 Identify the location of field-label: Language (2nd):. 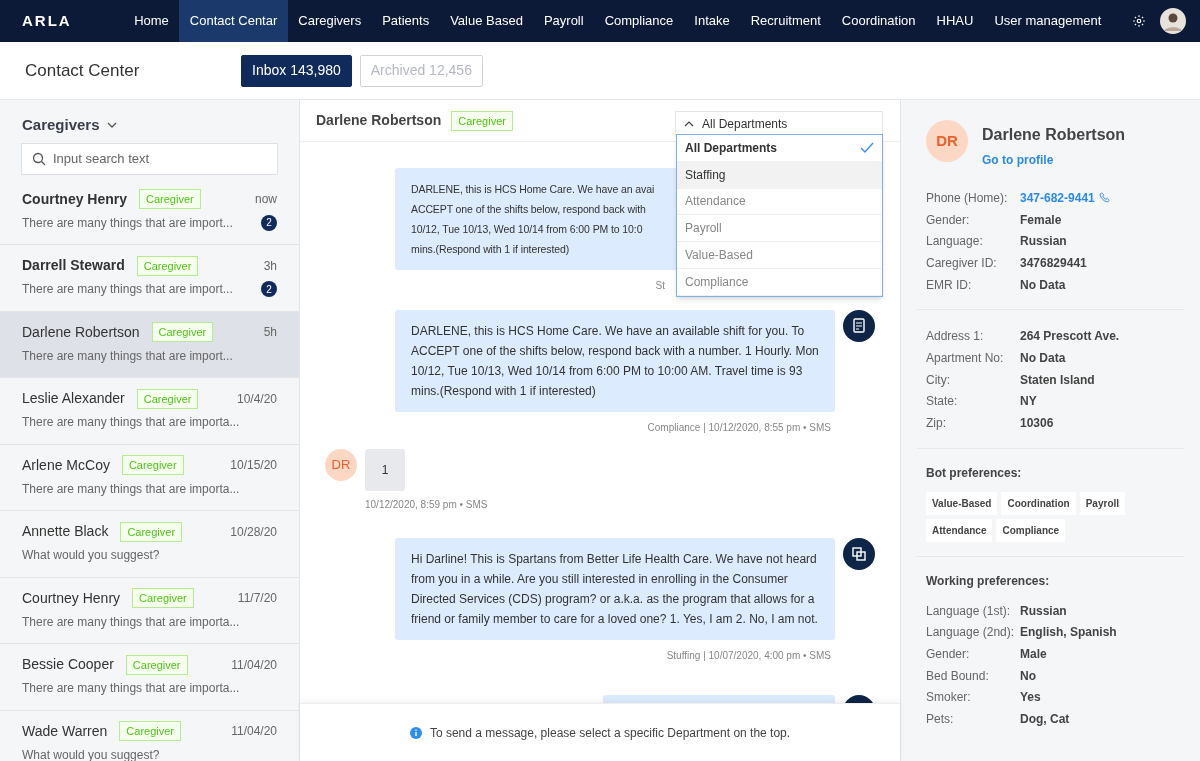
(971, 633).